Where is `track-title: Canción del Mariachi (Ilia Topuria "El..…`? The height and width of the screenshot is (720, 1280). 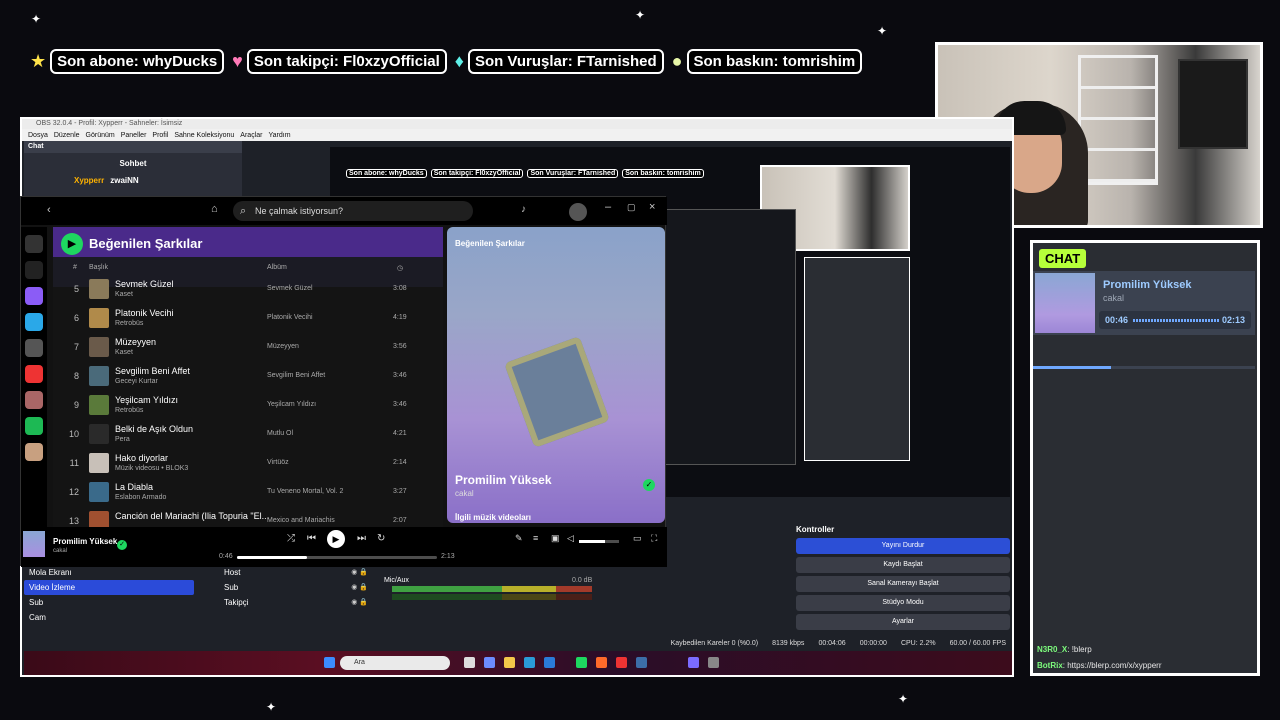 track-title: Canción del Mariachi (Ilia Topuria "El..… is located at coordinates (192, 516).